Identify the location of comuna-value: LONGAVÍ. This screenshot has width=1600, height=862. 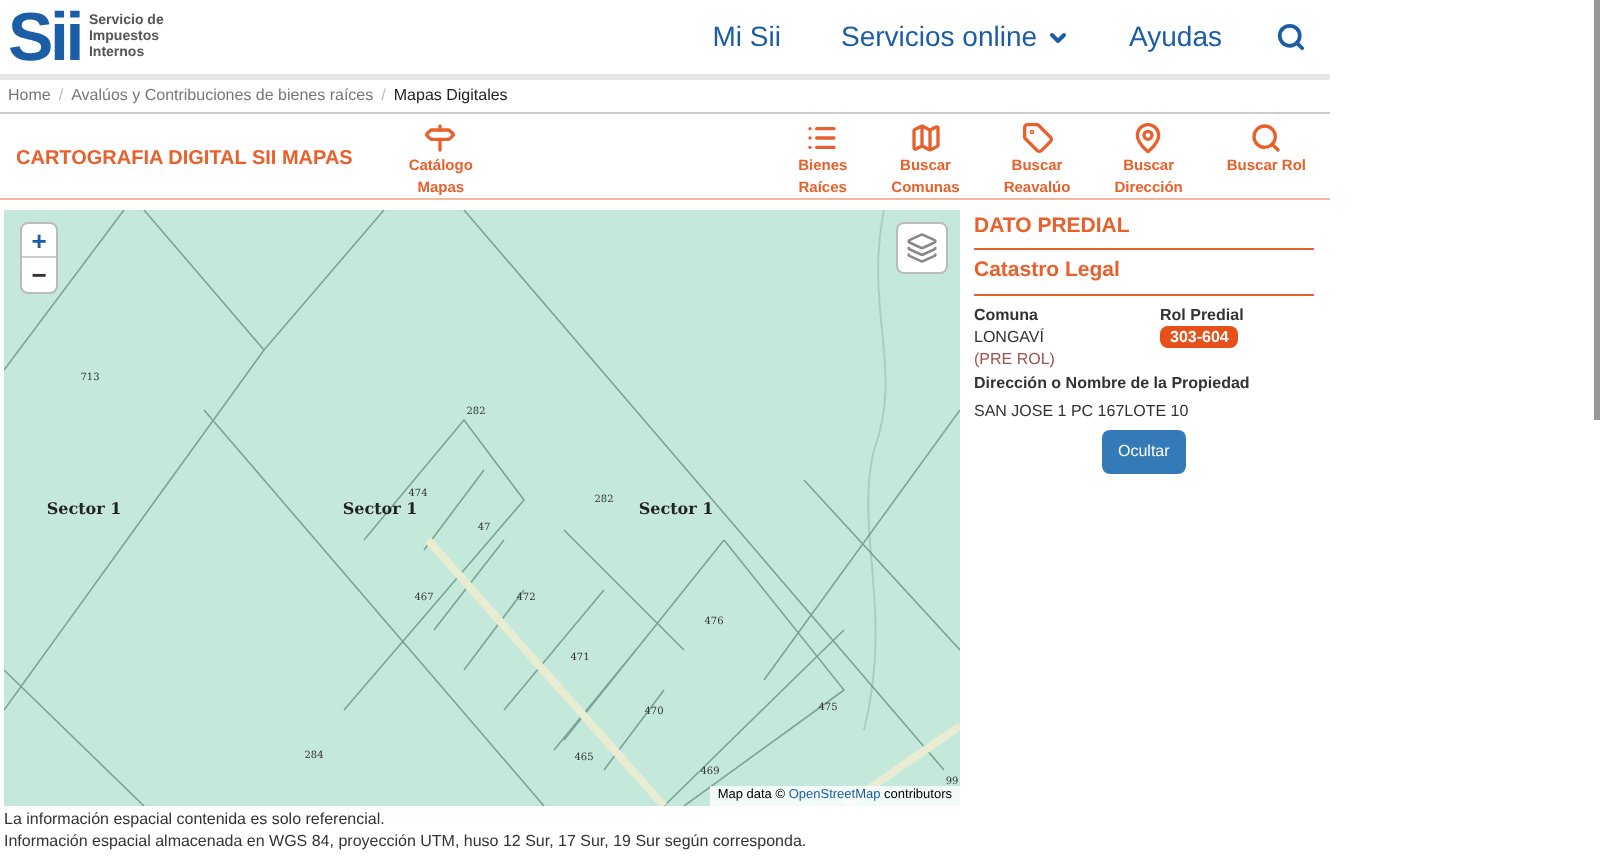
(1010, 336).